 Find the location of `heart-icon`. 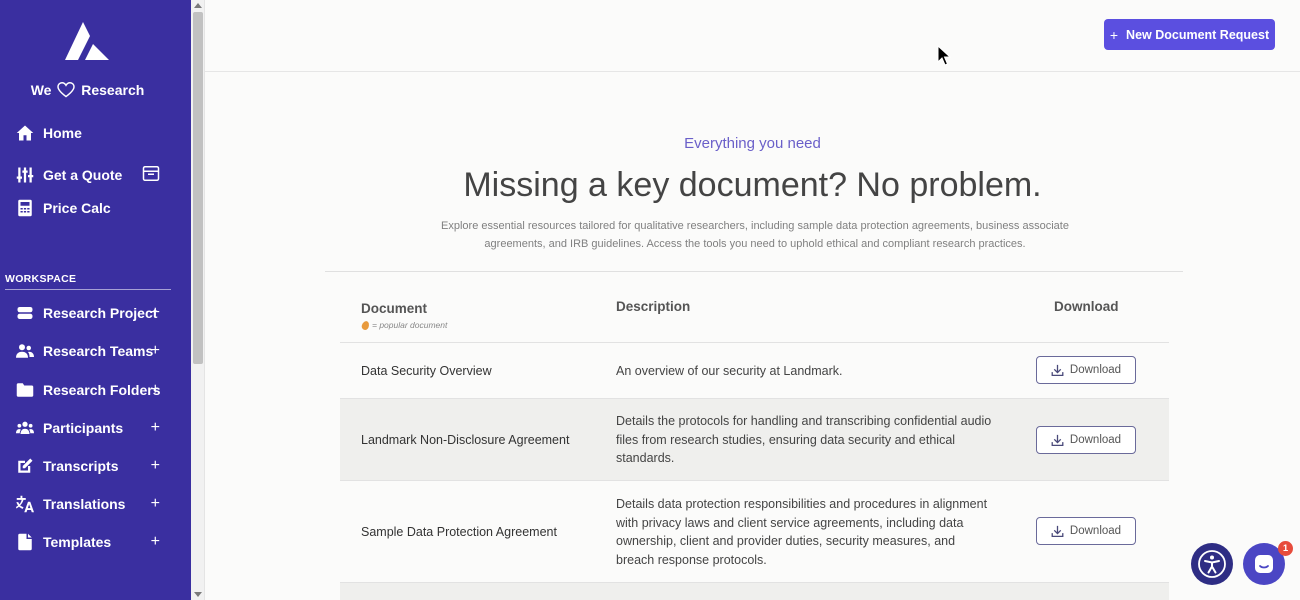

heart-icon is located at coordinates (66, 90).